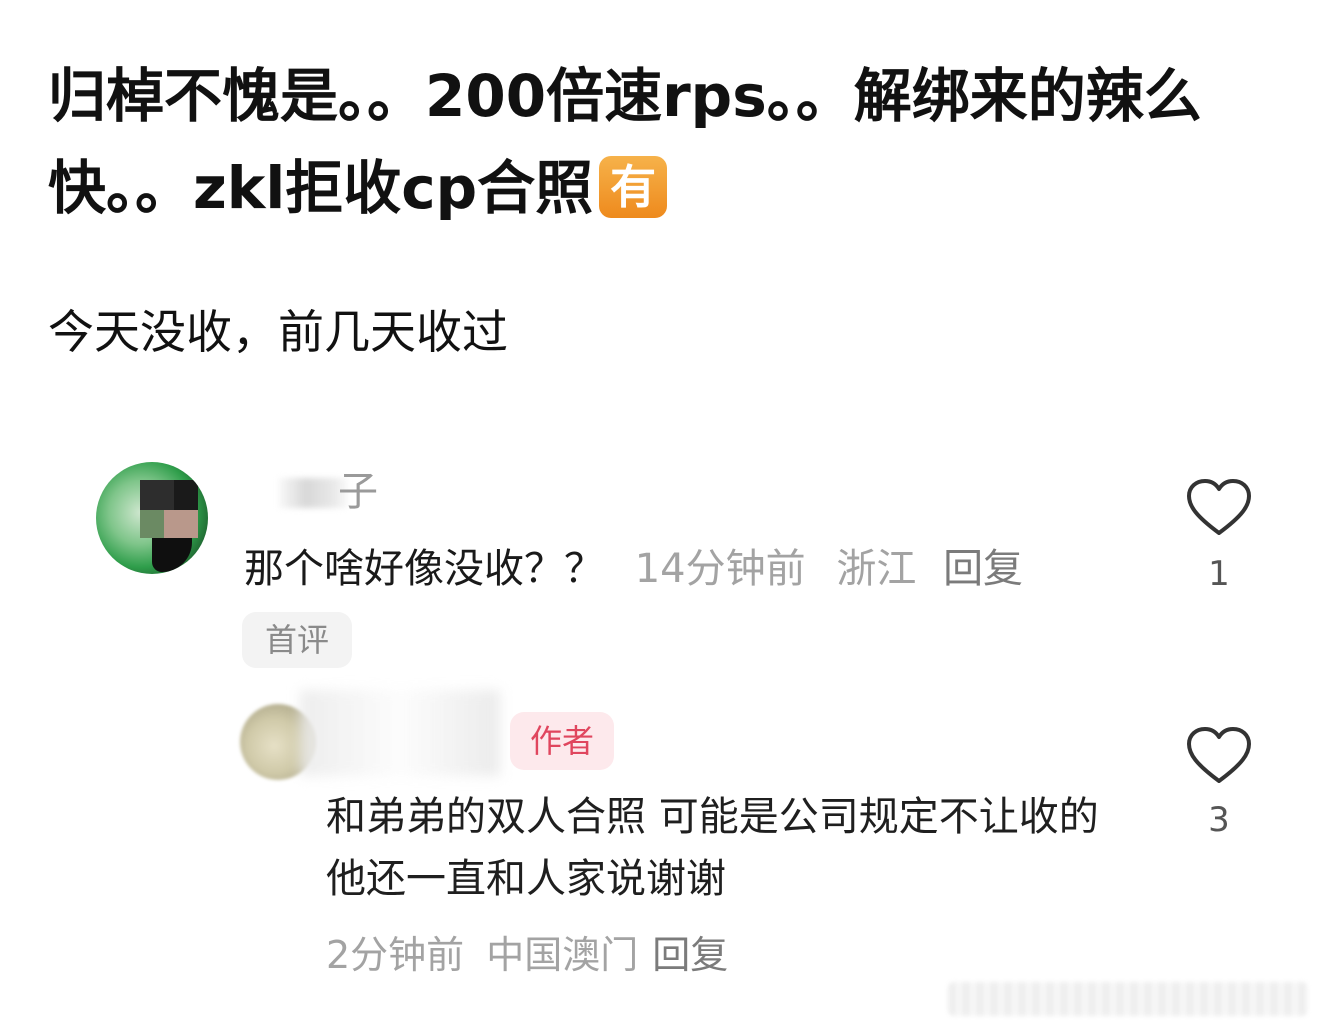 The height and width of the screenshot is (1029, 1320). Describe the element at coordinates (424, 569) in the screenshot. I see `comment-text: 那个啥好像没收？？` at that location.